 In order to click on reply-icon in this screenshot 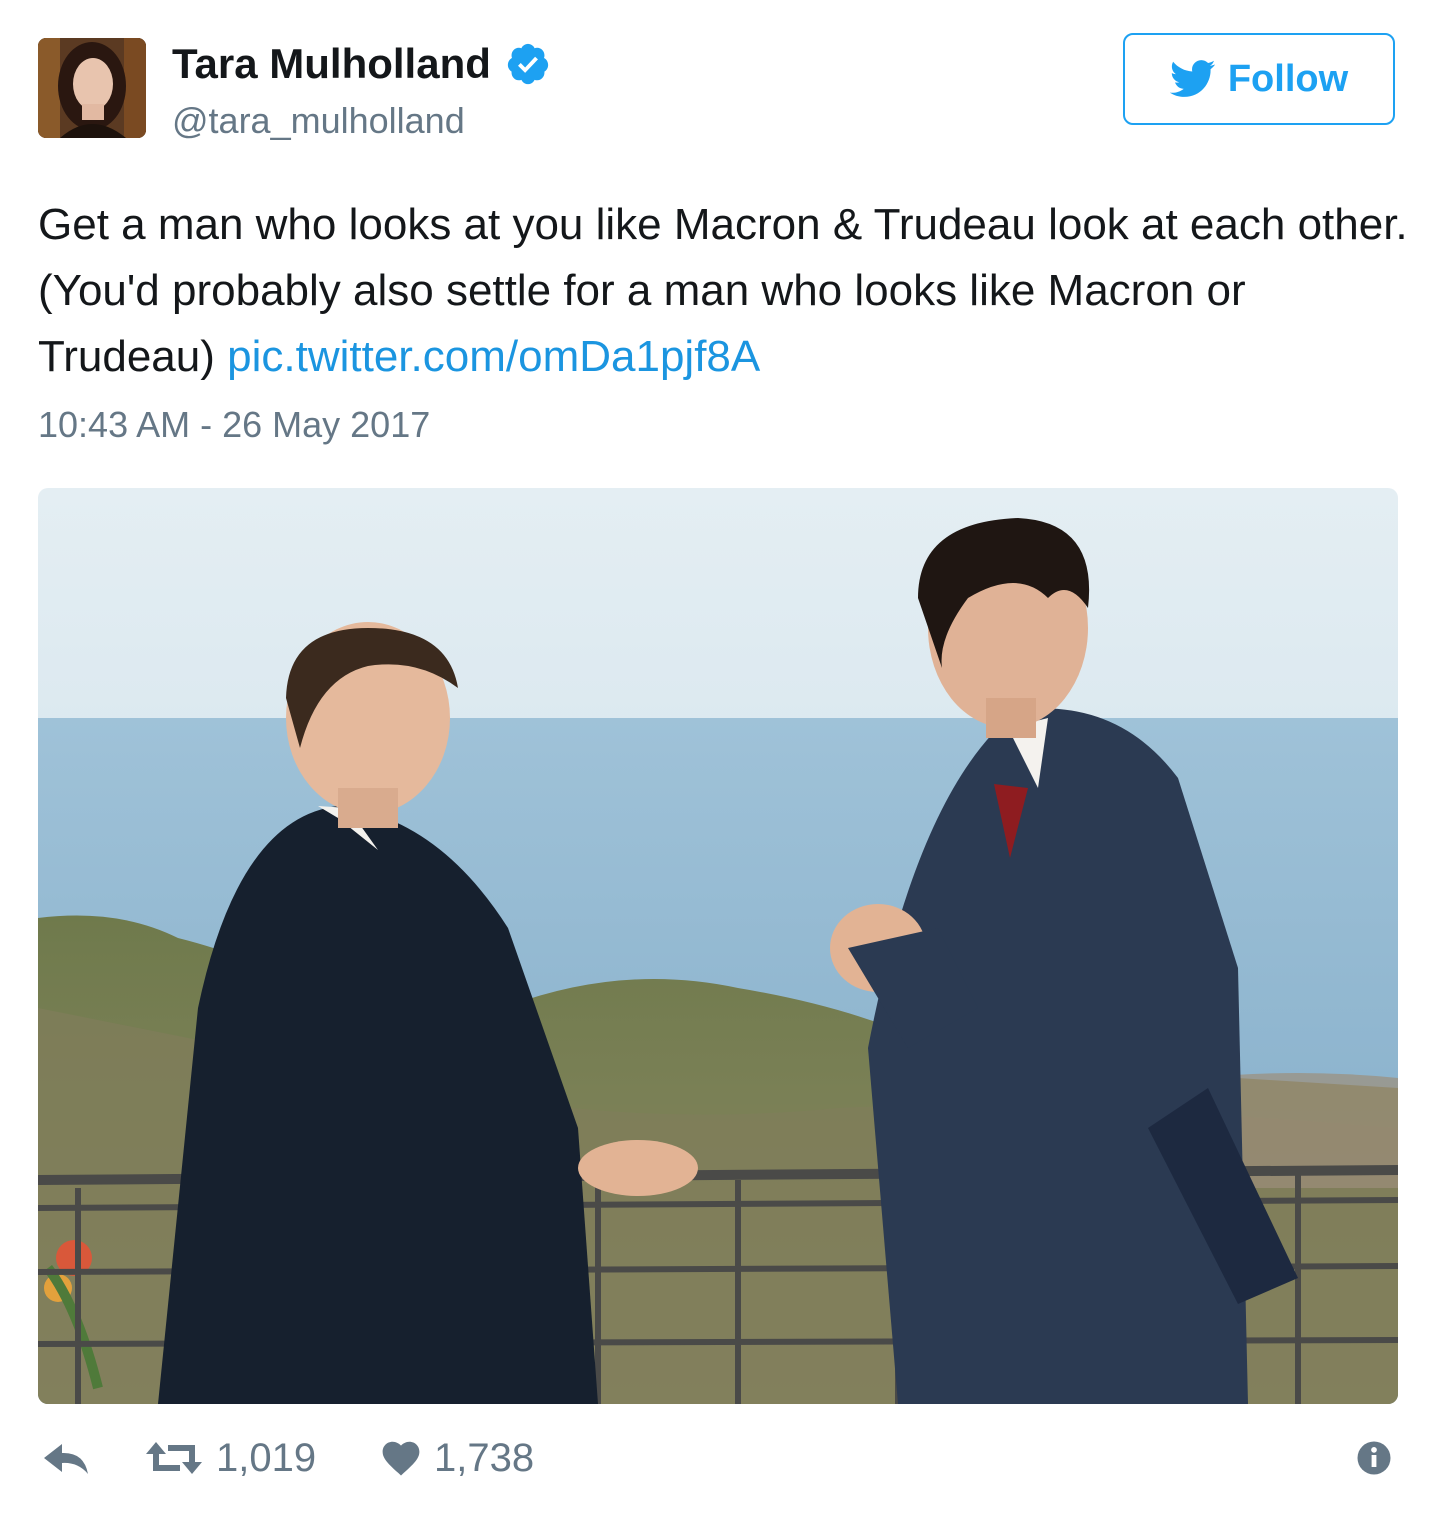, I will do `click(66, 1459)`.